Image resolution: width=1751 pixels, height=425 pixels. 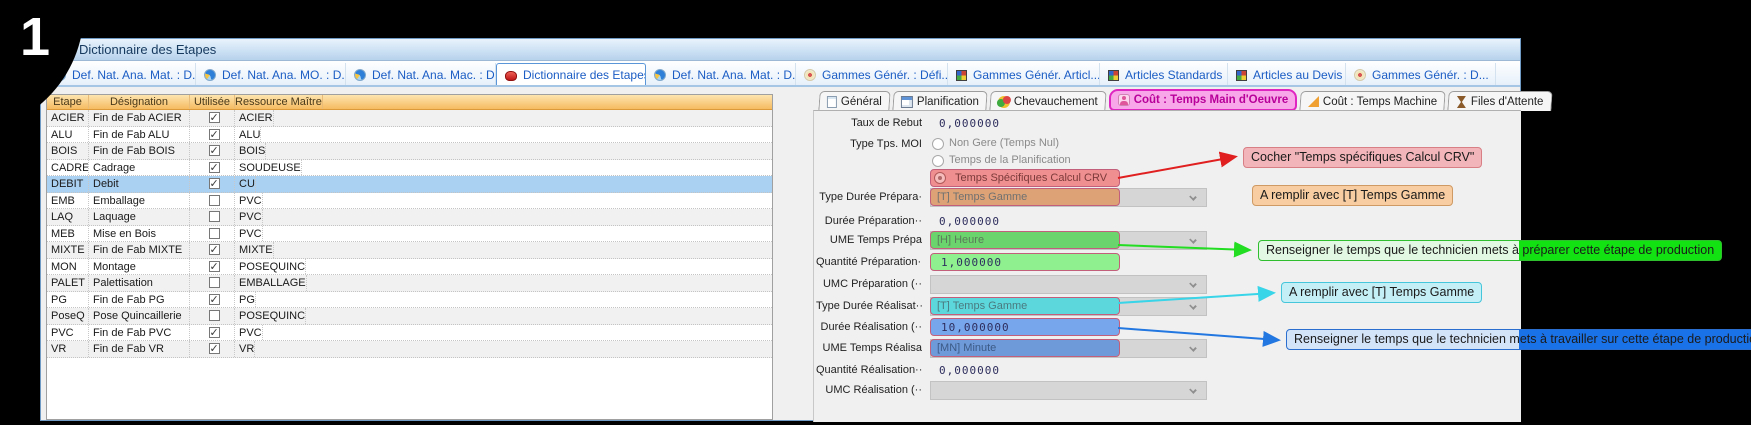 I want to click on table-row: ALUFin de Fab ALUALU, so click(x=409, y=134).